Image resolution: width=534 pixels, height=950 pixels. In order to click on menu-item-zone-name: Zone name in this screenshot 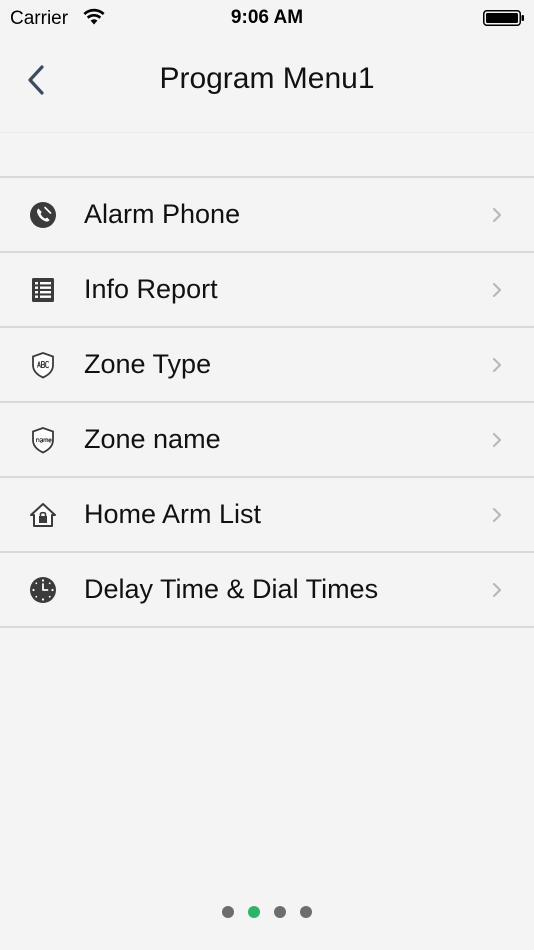, I will do `click(267, 440)`.